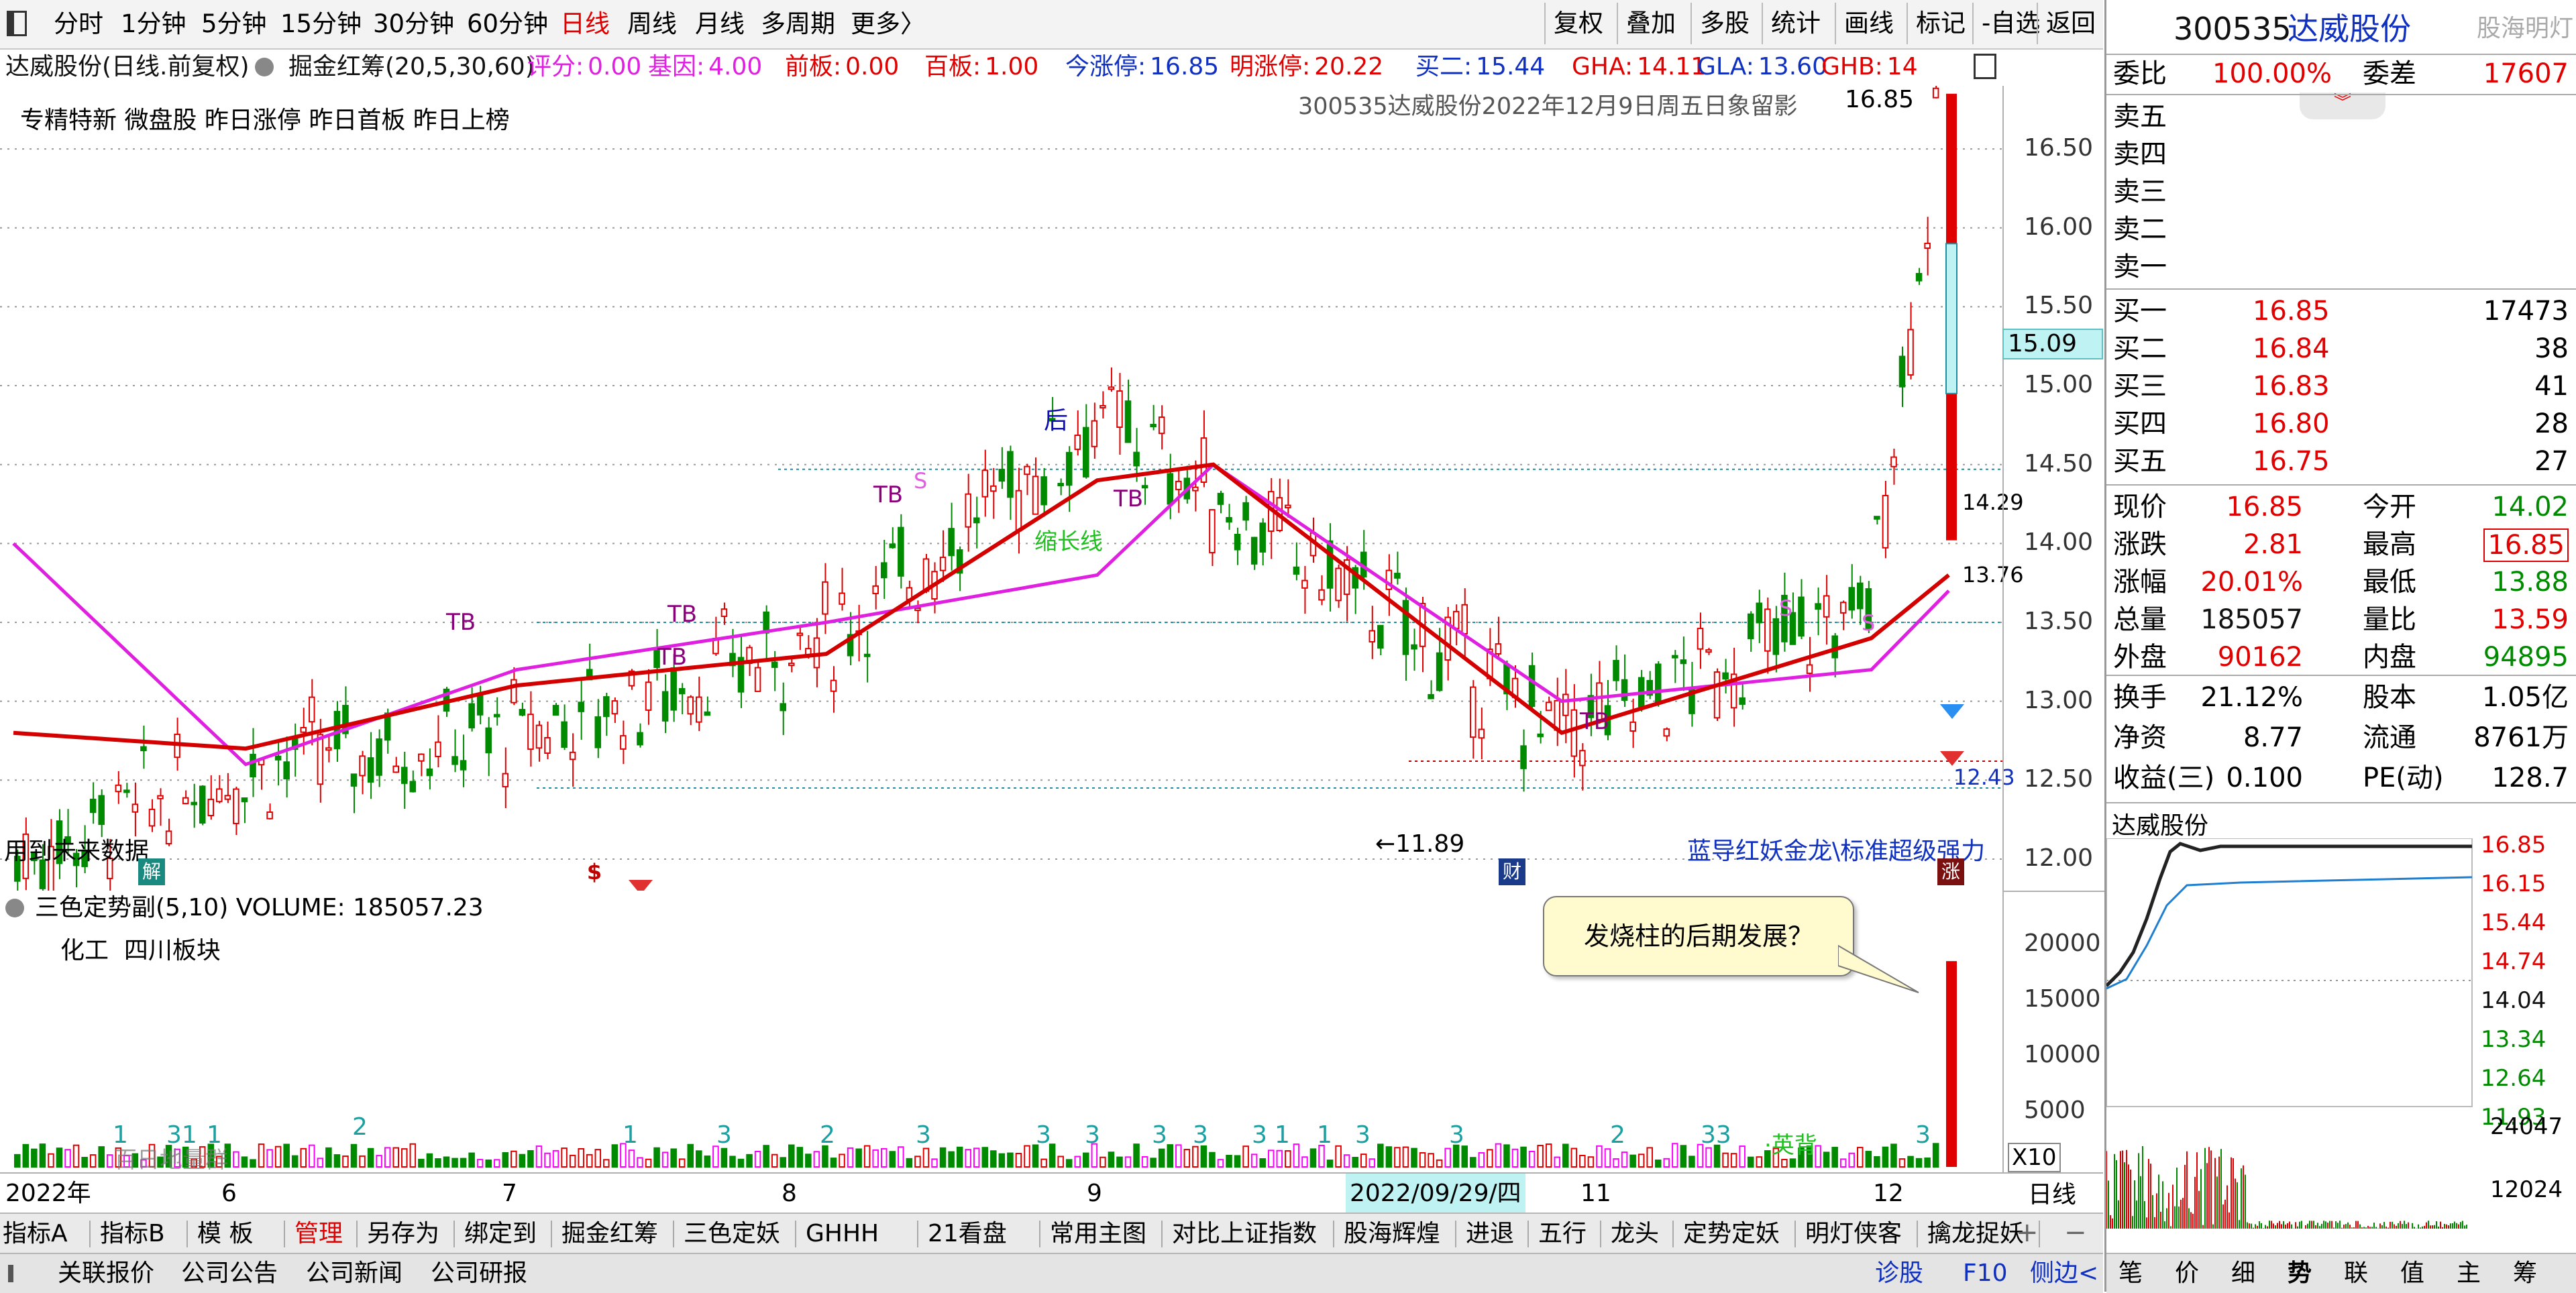  Describe the element at coordinates (2052, 1192) in the screenshot. I see `period-label: 日线` at that location.